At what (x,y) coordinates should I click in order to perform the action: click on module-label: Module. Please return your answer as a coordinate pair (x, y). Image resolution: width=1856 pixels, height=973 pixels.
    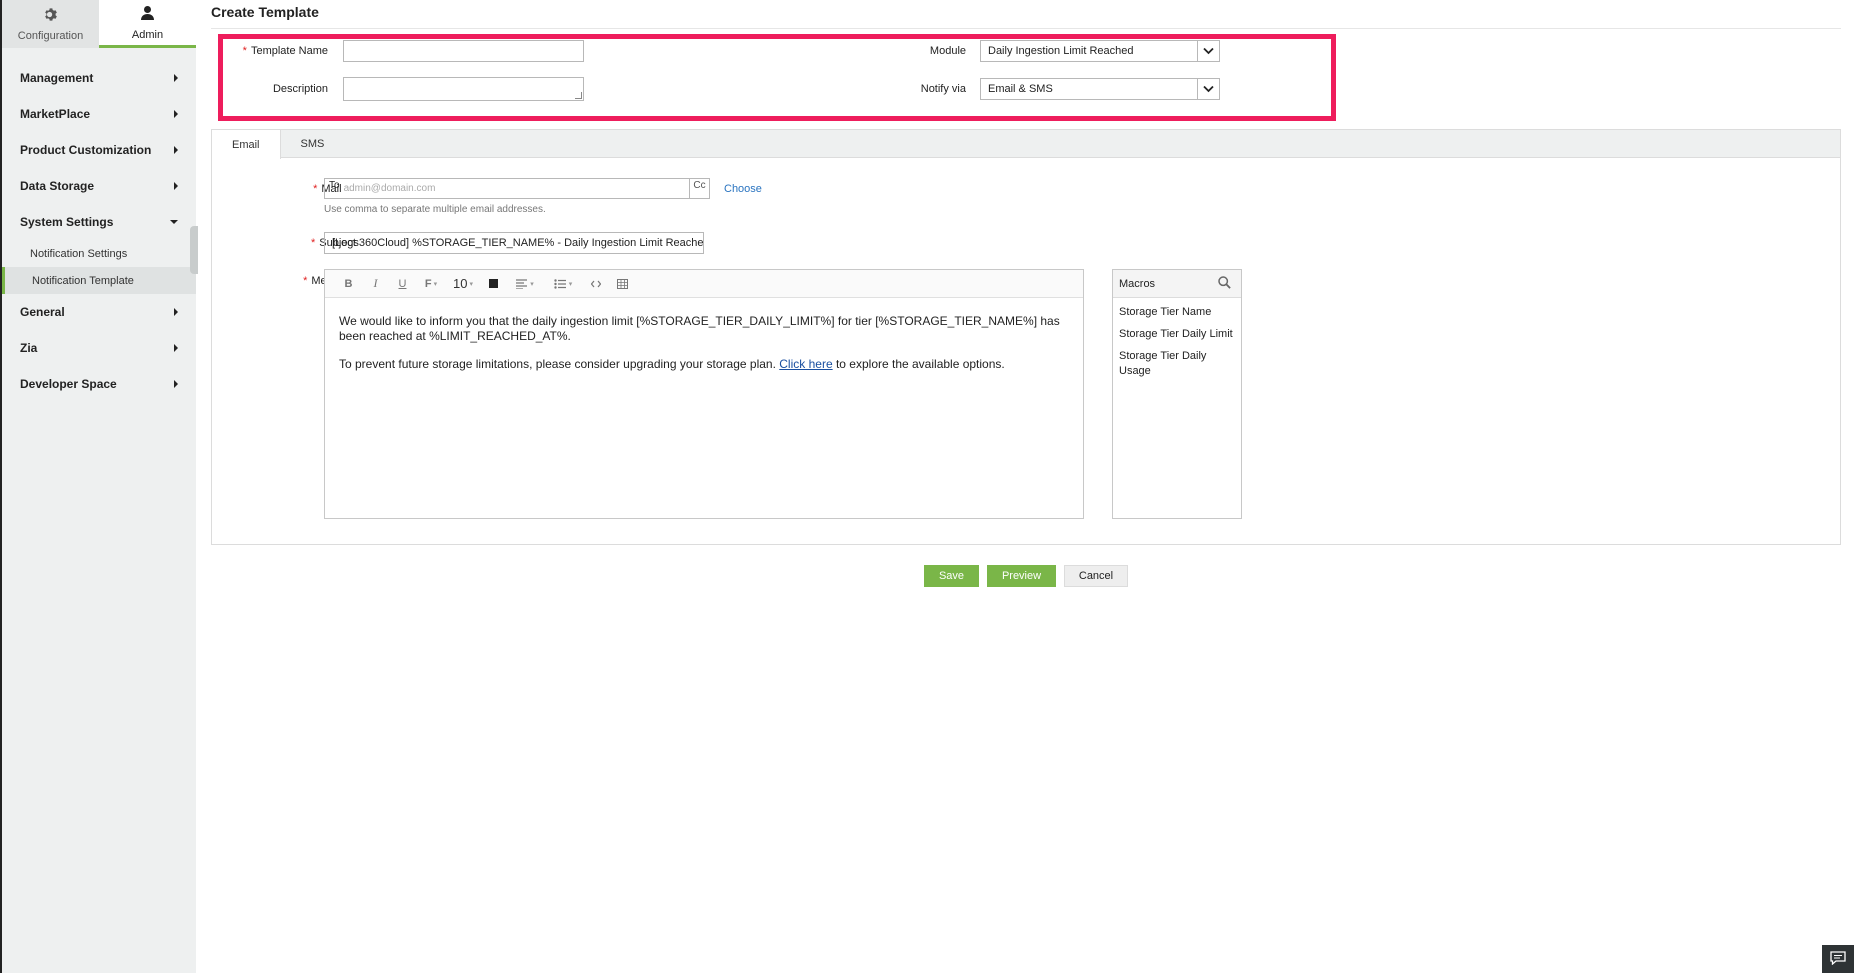
    Looking at the image, I should click on (947, 51).